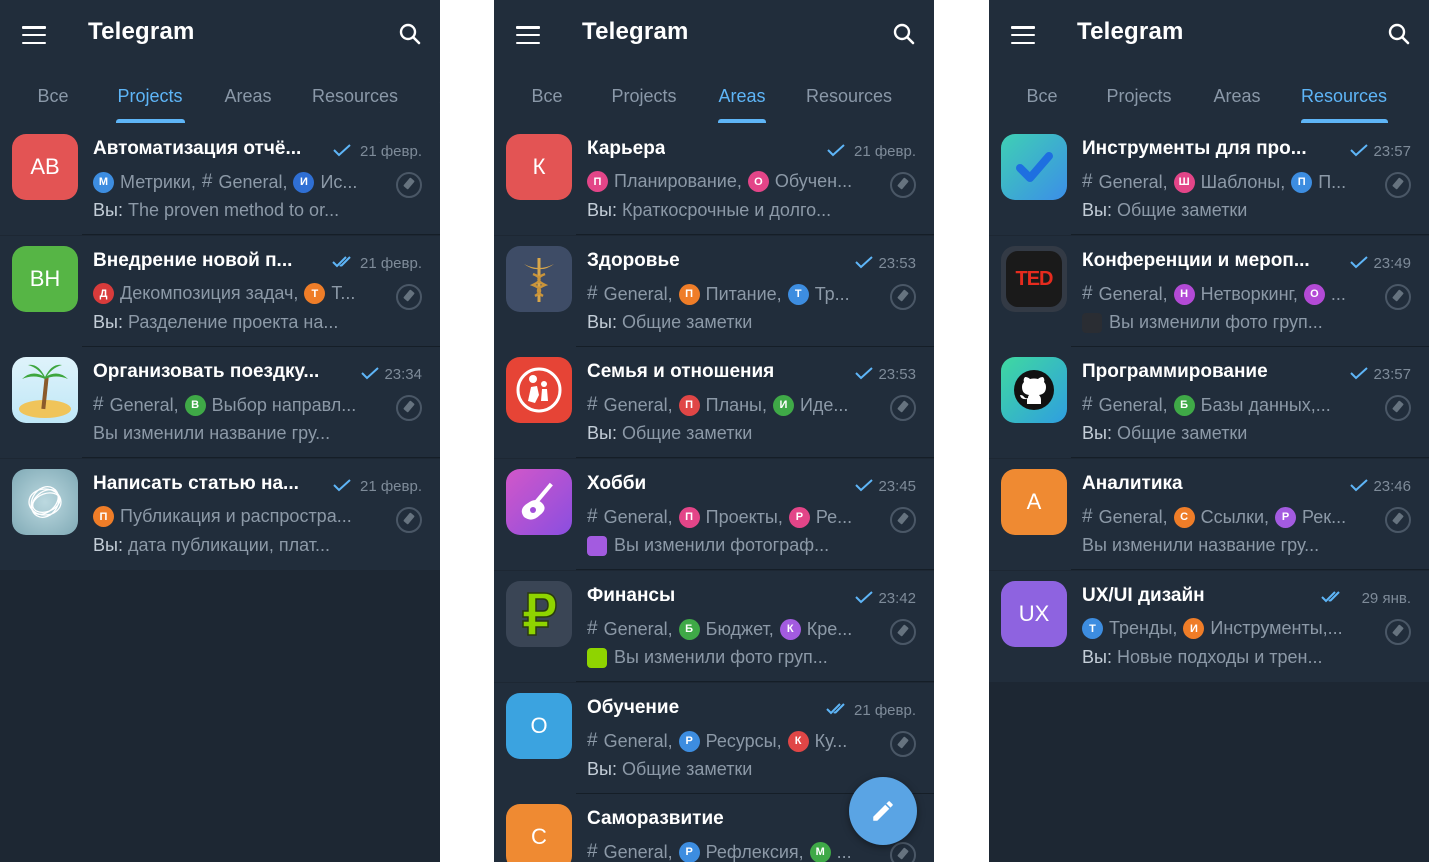  Describe the element at coordinates (539, 167) in the screenshot. I see `chat-avatar: К` at that location.